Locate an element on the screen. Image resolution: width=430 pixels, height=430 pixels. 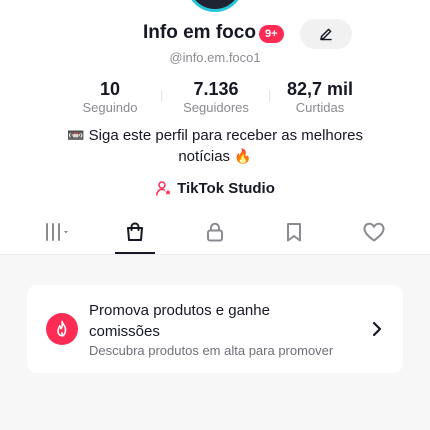
edit-profile-button is located at coordinates (326, 34).